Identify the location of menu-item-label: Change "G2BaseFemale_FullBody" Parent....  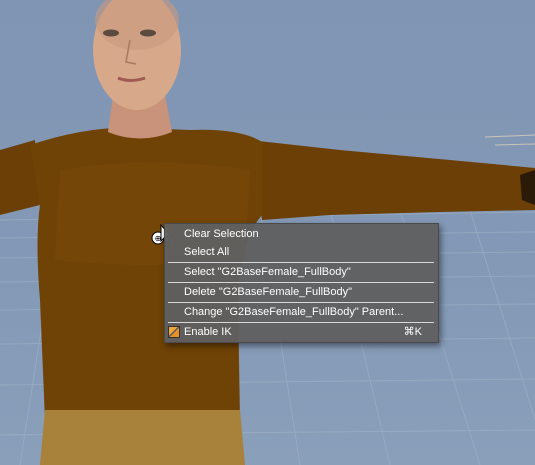
(294, 312).